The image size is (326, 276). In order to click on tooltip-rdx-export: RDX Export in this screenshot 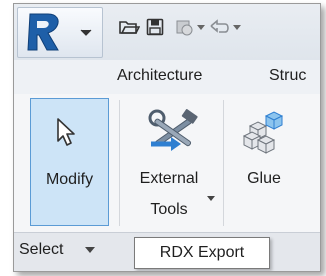, I will do `click(202, 253)`.